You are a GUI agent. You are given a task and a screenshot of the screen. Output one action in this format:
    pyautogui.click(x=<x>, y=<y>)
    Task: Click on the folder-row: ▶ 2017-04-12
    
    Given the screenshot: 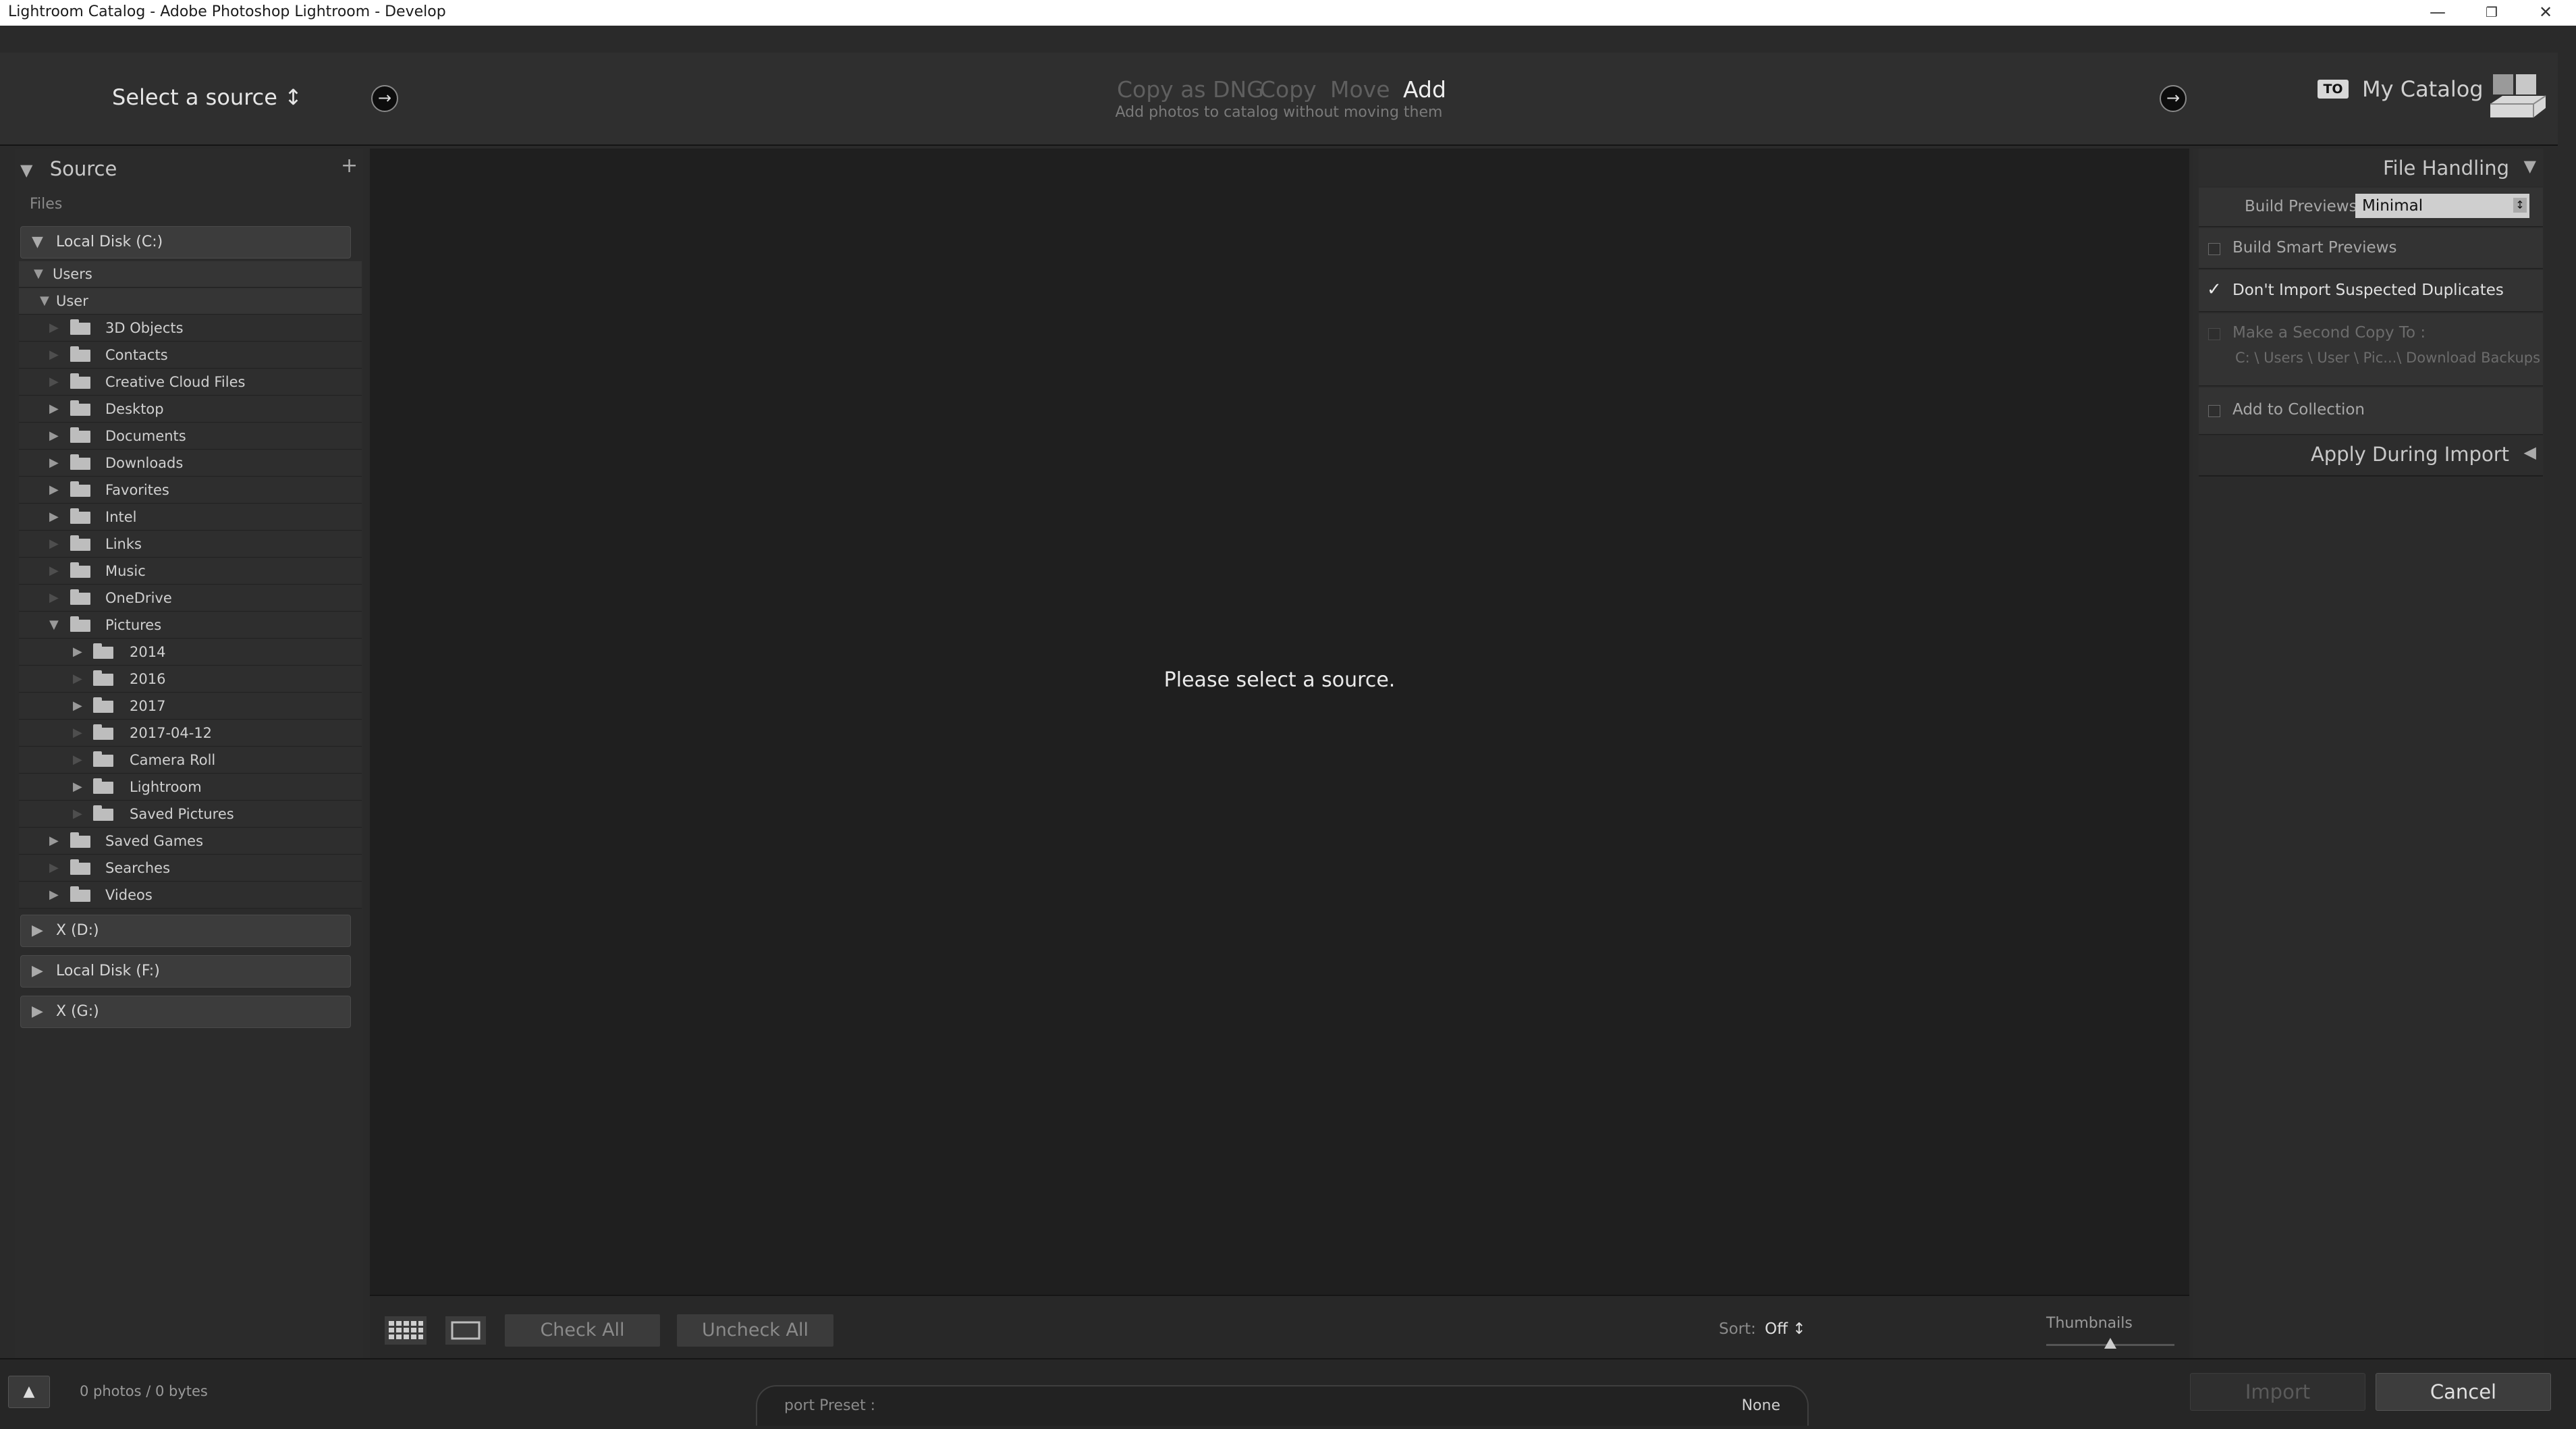 What is the action you would take?
    pyautogui.click(x=191, y=734)
    